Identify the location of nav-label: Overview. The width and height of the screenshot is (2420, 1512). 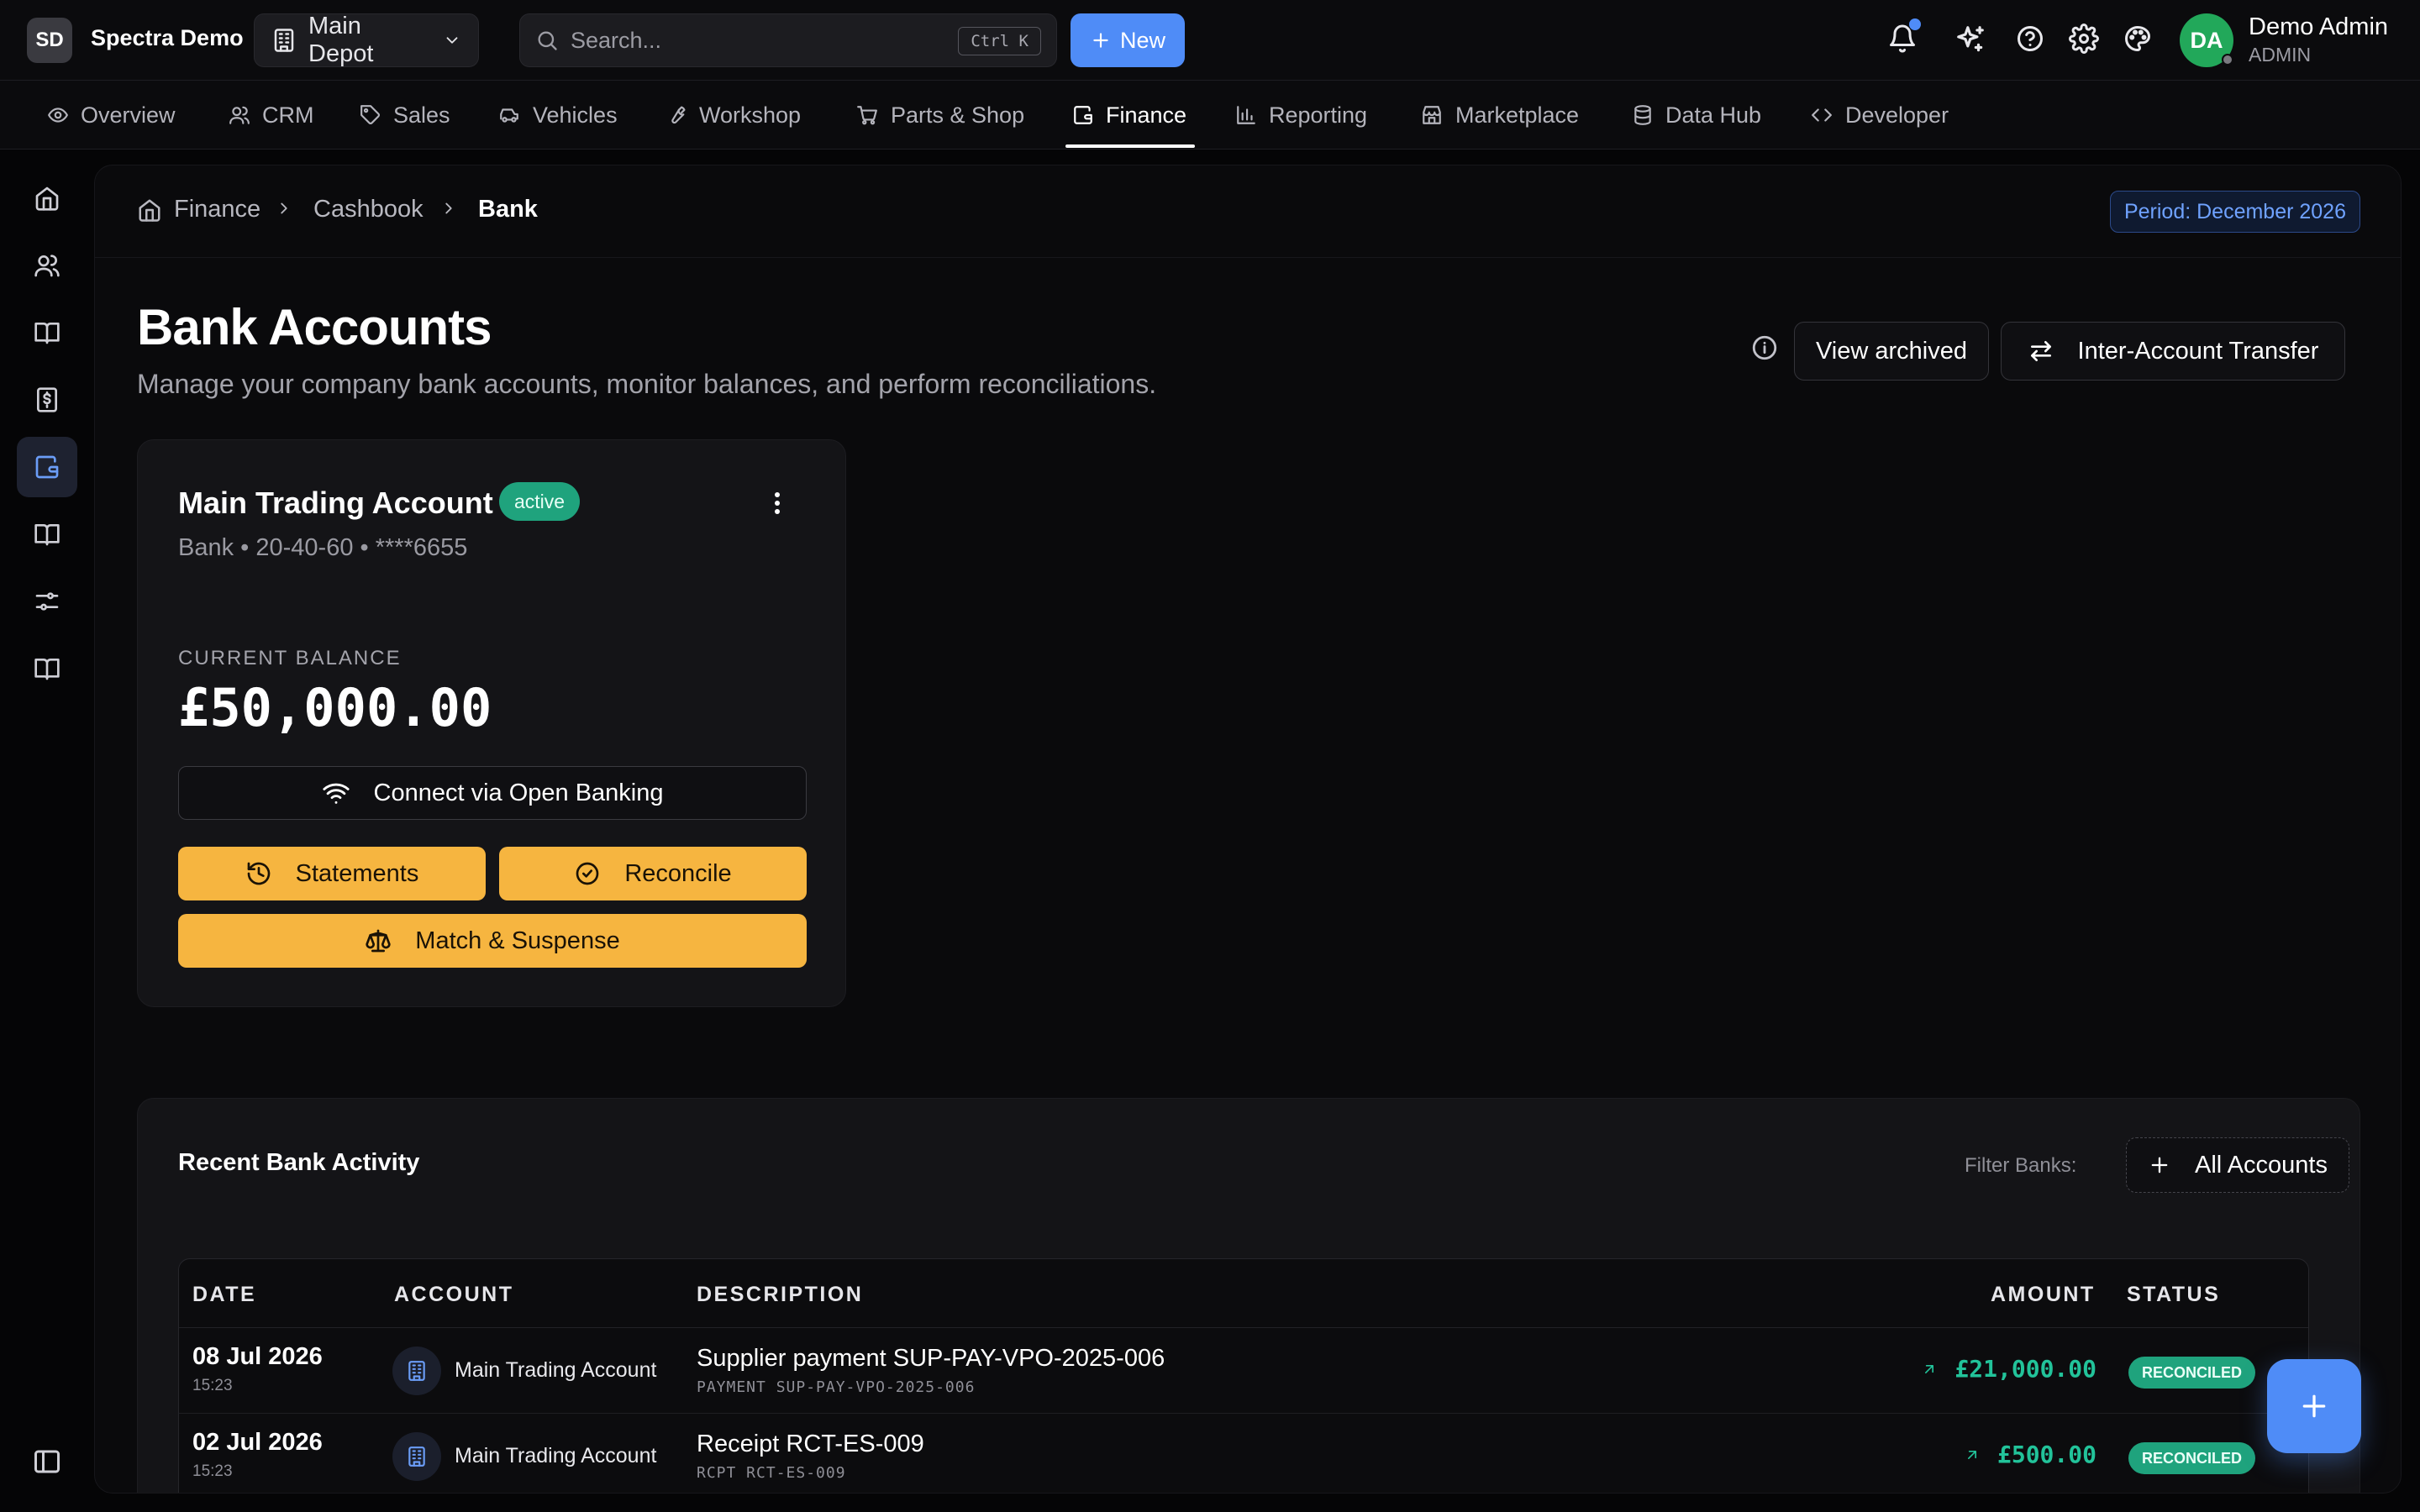
(128, 115).